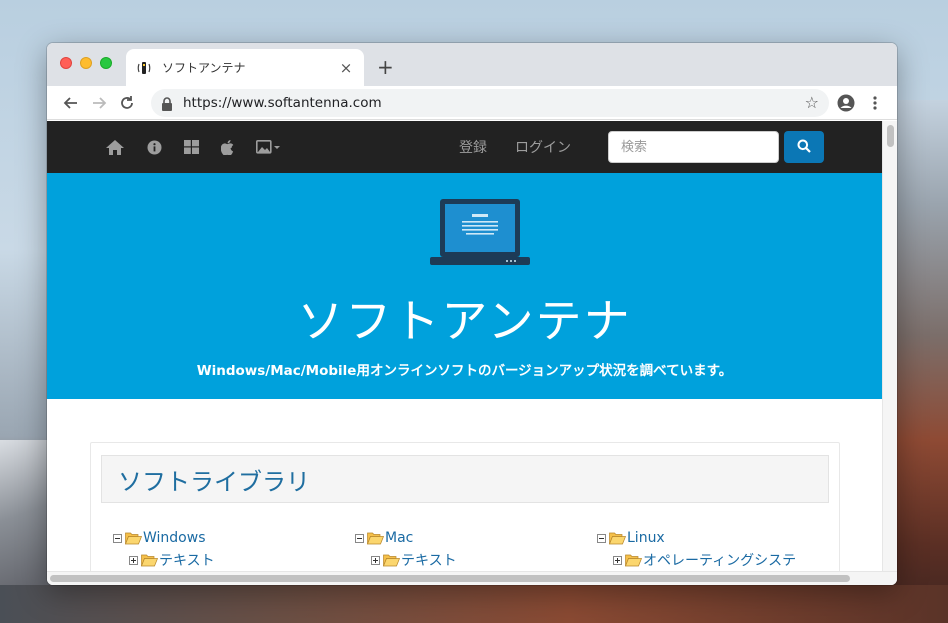 This screenshot has width=948, height=623. What do you see at coordinates (115, 147) in the screenshot?
I see `home-icon` at bounding box center [115, 147].